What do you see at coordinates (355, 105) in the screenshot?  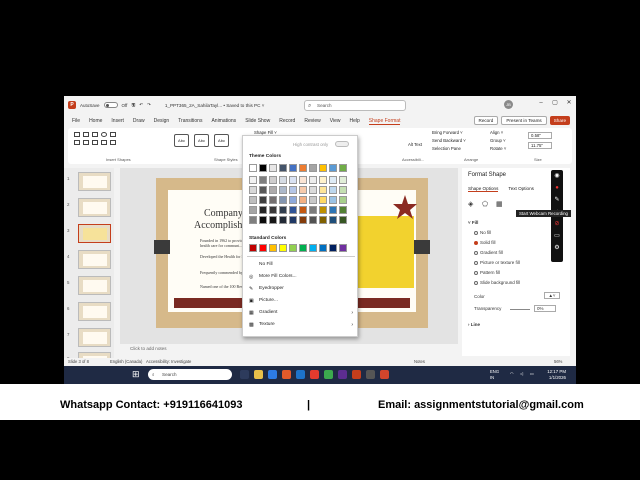 I see `search-input: ⌕ Search` at bounding box center [355, 105].